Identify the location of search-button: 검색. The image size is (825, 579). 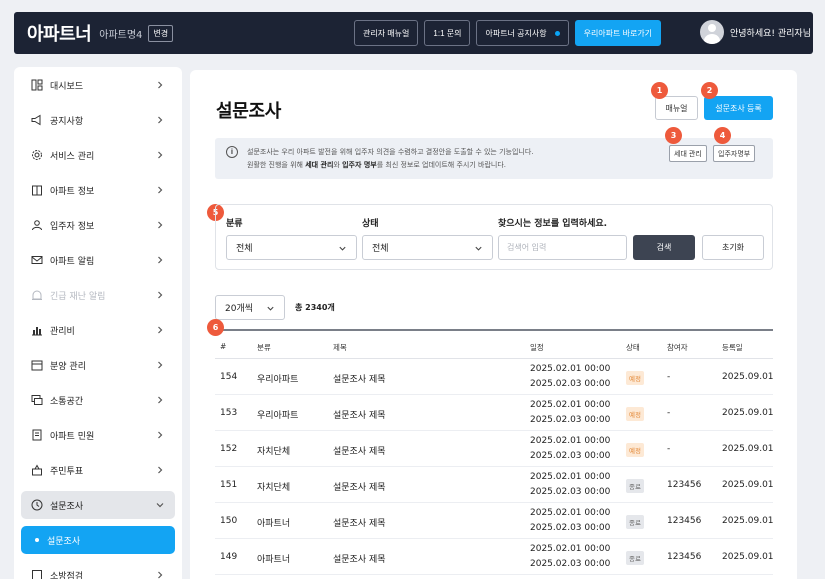
(664, 247).